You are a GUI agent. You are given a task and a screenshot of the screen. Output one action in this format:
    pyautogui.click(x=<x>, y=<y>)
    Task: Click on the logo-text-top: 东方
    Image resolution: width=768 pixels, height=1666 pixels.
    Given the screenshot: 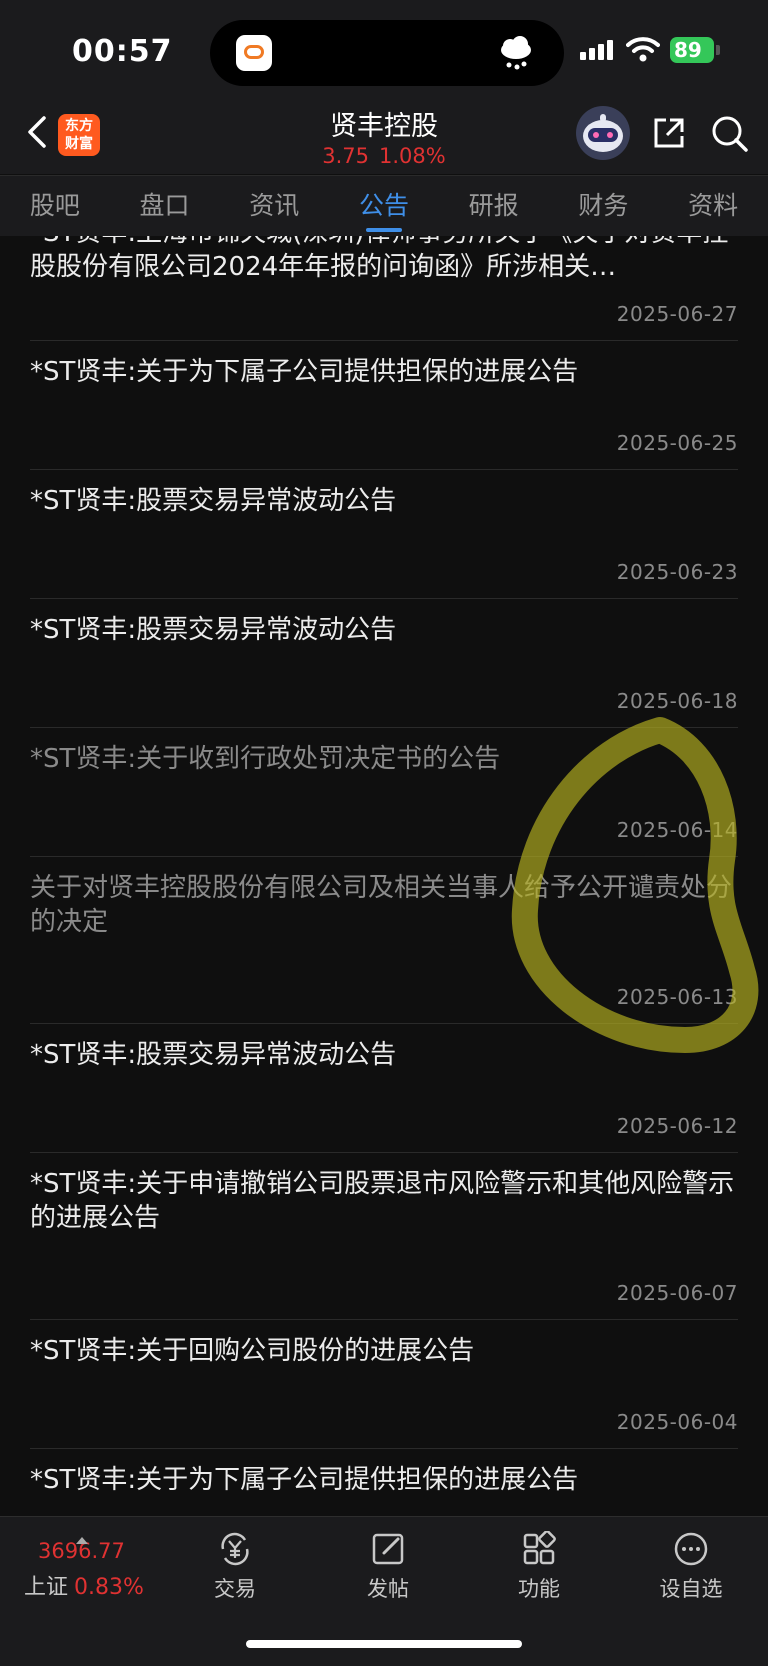 What is the action you would take?
    pyautogui.click(x=79, y=126)
    